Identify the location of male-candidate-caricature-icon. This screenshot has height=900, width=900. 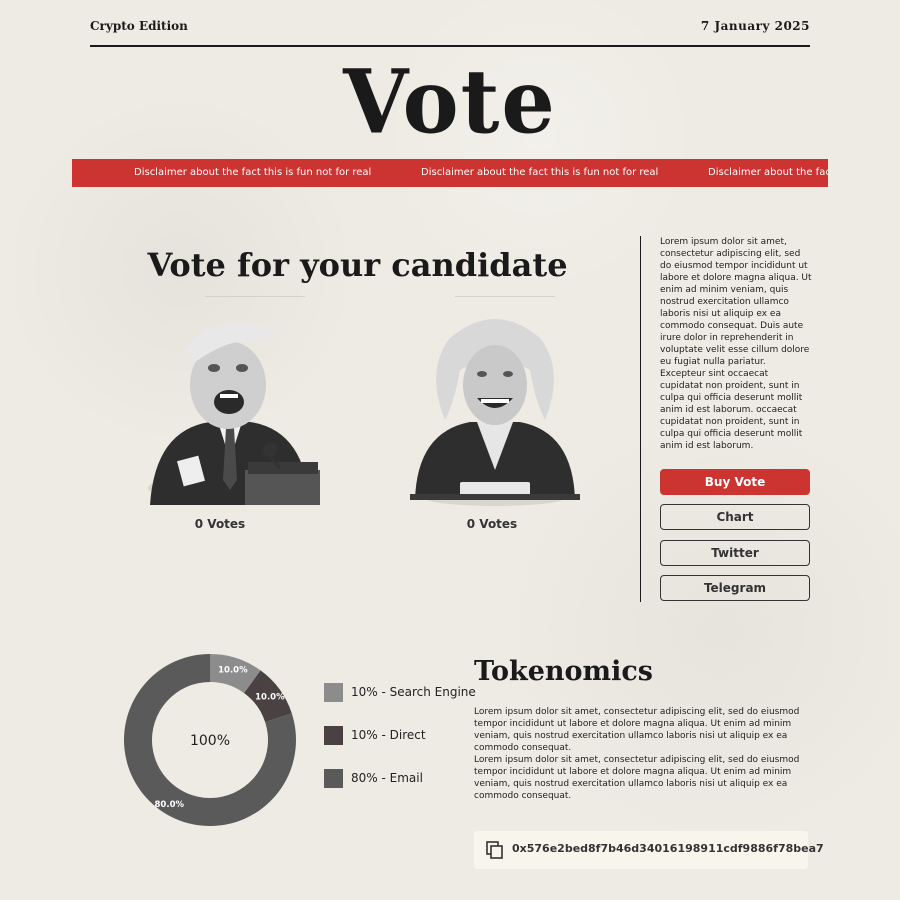
(230, 410).